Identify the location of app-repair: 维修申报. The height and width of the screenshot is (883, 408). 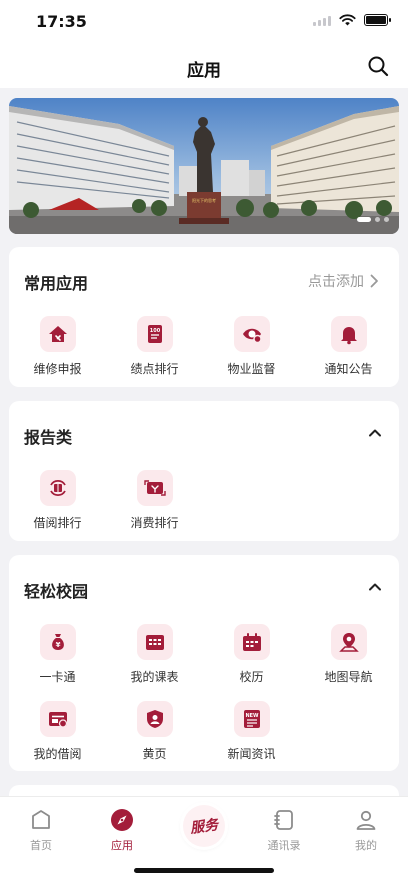
(57, 346).